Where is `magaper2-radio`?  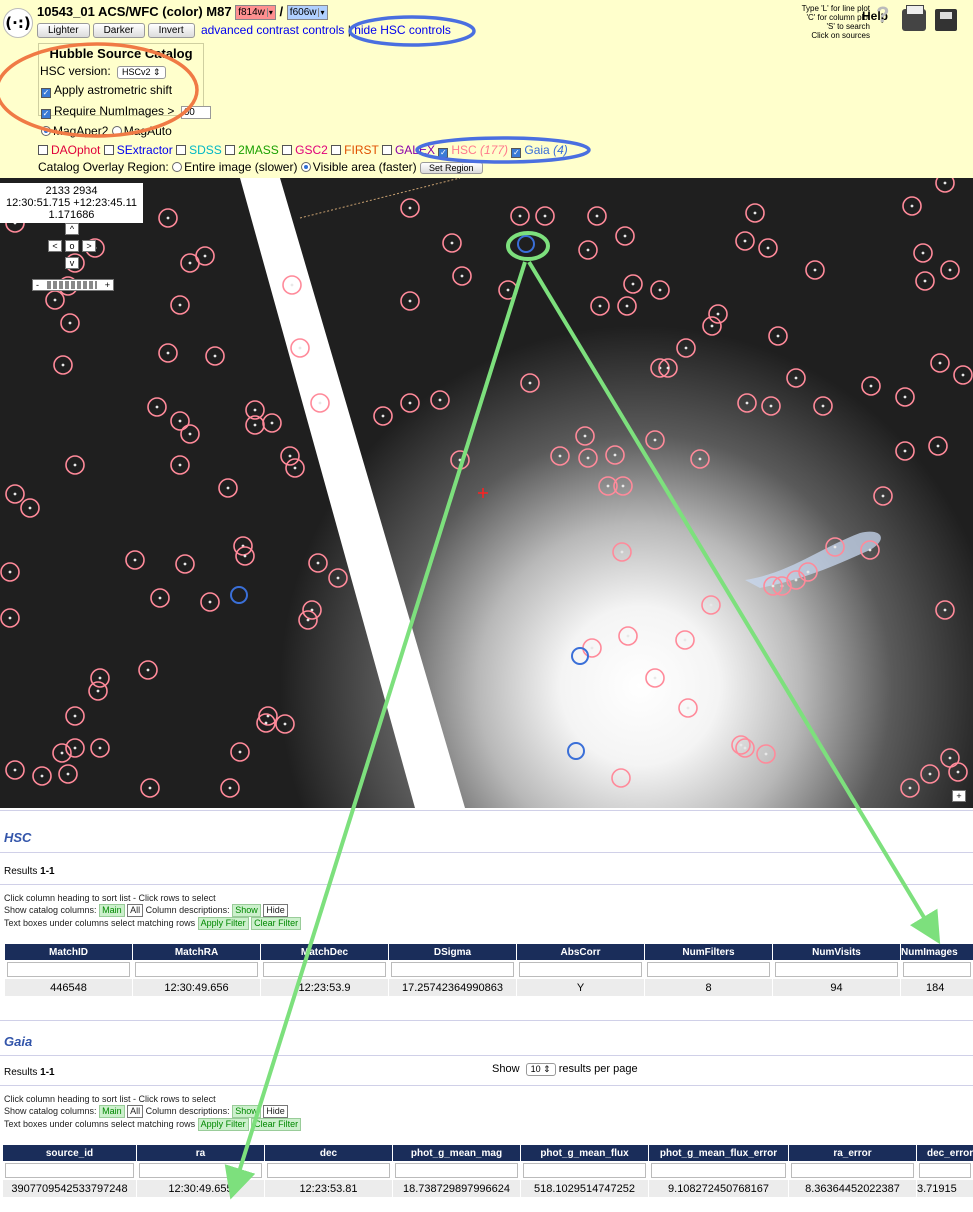 magaper2-radio is located at coordinates (46, 131).